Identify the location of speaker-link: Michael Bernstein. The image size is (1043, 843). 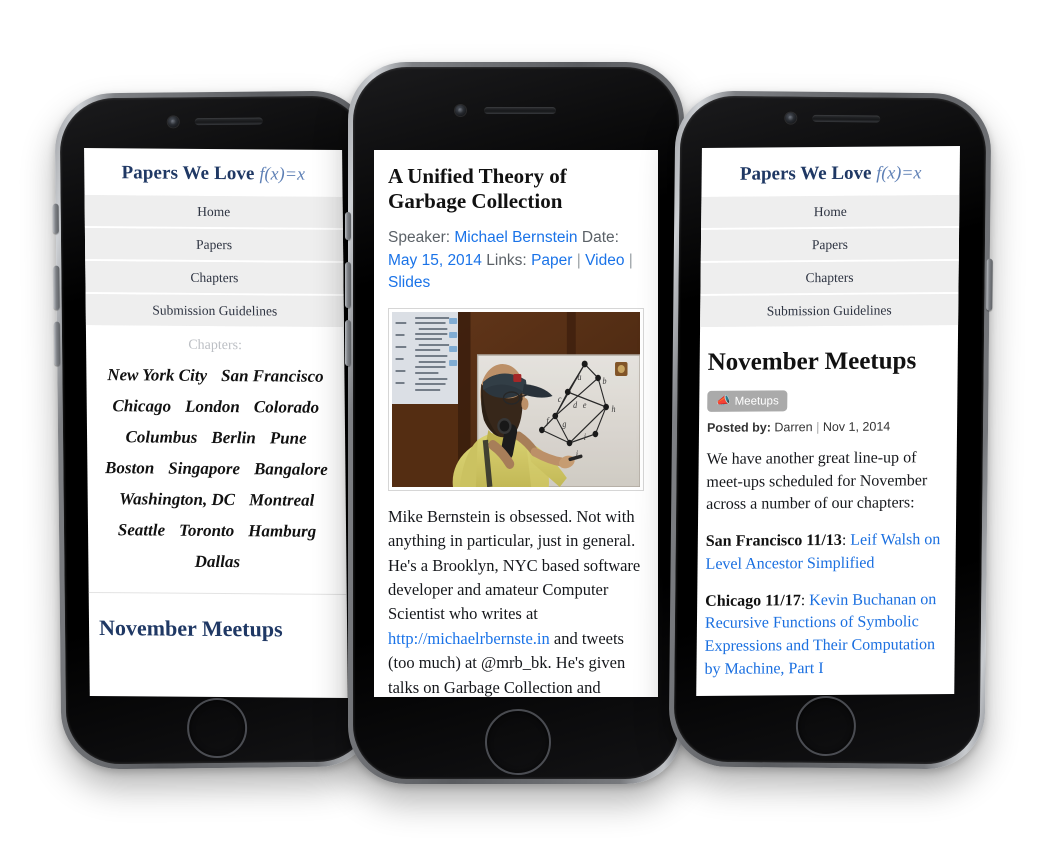
(515, 237).